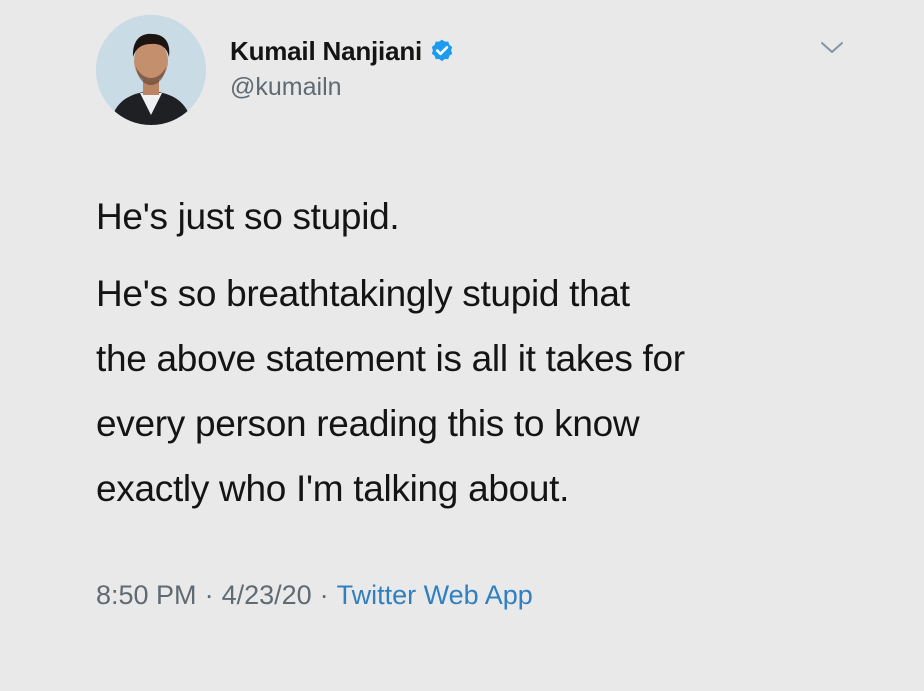 The image size is (924, 691). What do you see at coordinates (286, 87) in the screenshot?
I see `author-handle: @kumailn` at bounding box center [286, 87].